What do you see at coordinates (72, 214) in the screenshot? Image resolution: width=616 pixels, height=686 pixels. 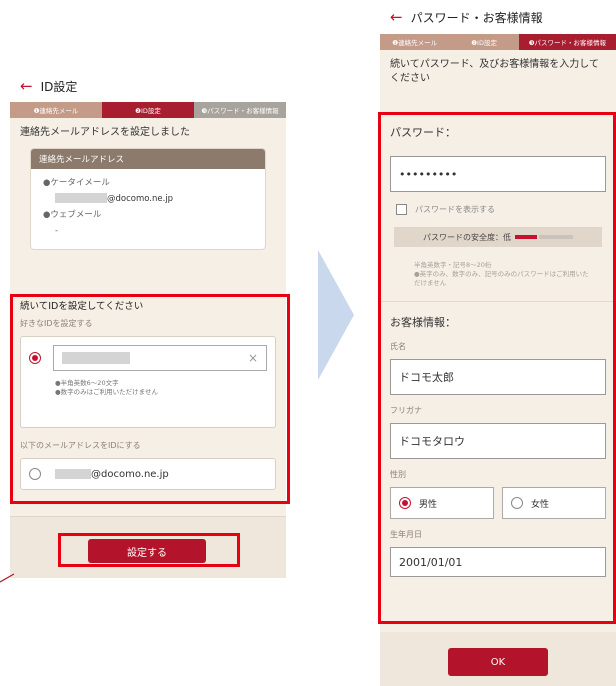 I see `web-mail-label: ●ウェブメール` at bounding box center [72, 214].